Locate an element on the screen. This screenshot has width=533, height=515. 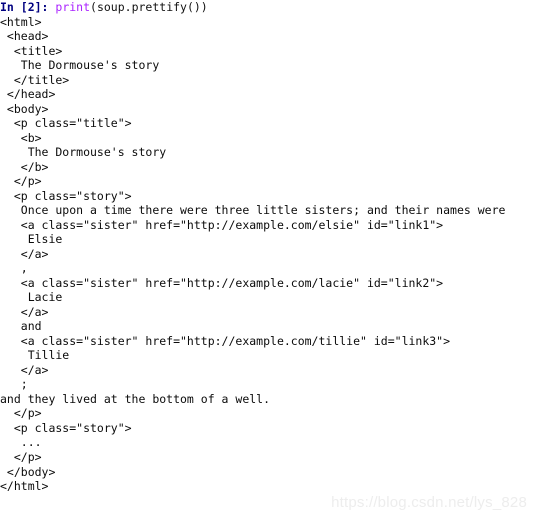
output-line: <html> is located at coordinates (21, 21).